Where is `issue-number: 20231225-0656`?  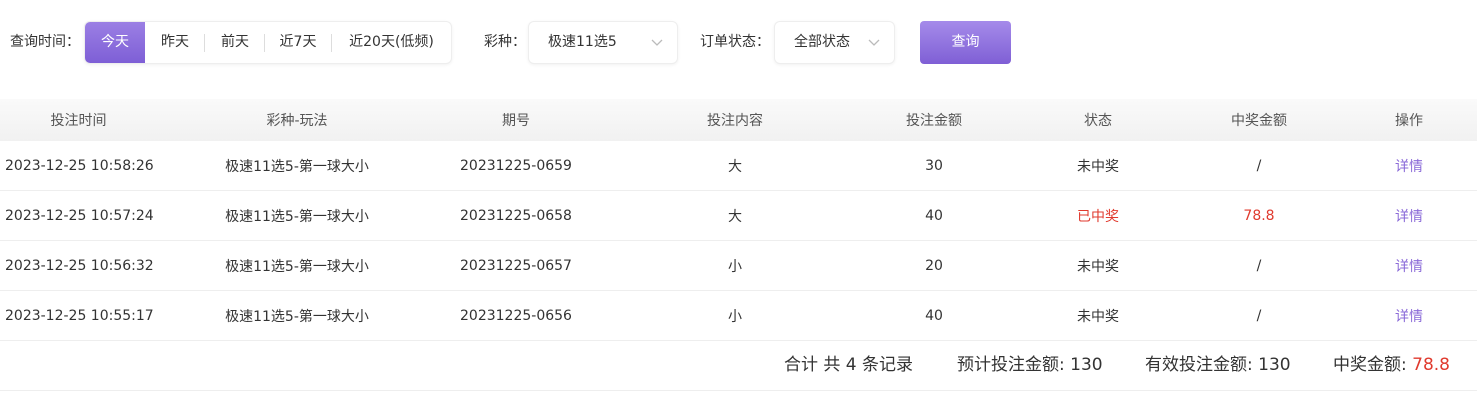
issue-number: 20231225-0656 is located at coordinates (516, 315).